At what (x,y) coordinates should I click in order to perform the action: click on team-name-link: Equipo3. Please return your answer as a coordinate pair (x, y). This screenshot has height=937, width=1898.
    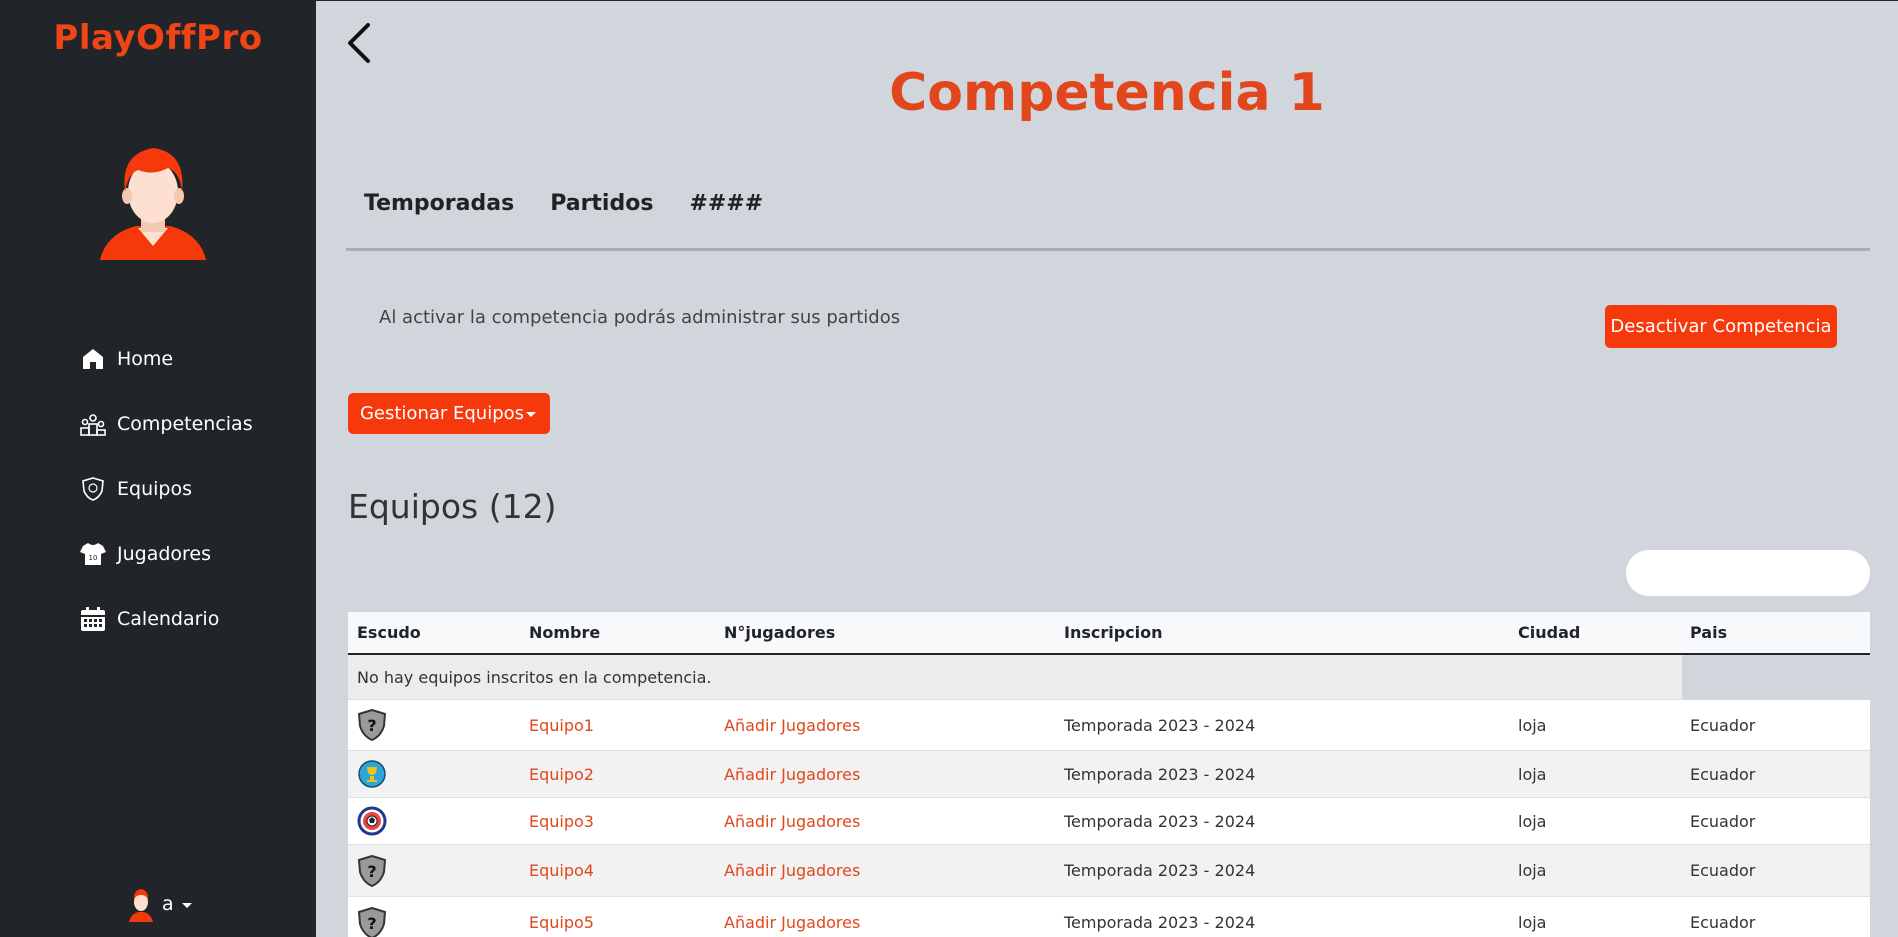
    Looking at the image, I should click on (561, 821).